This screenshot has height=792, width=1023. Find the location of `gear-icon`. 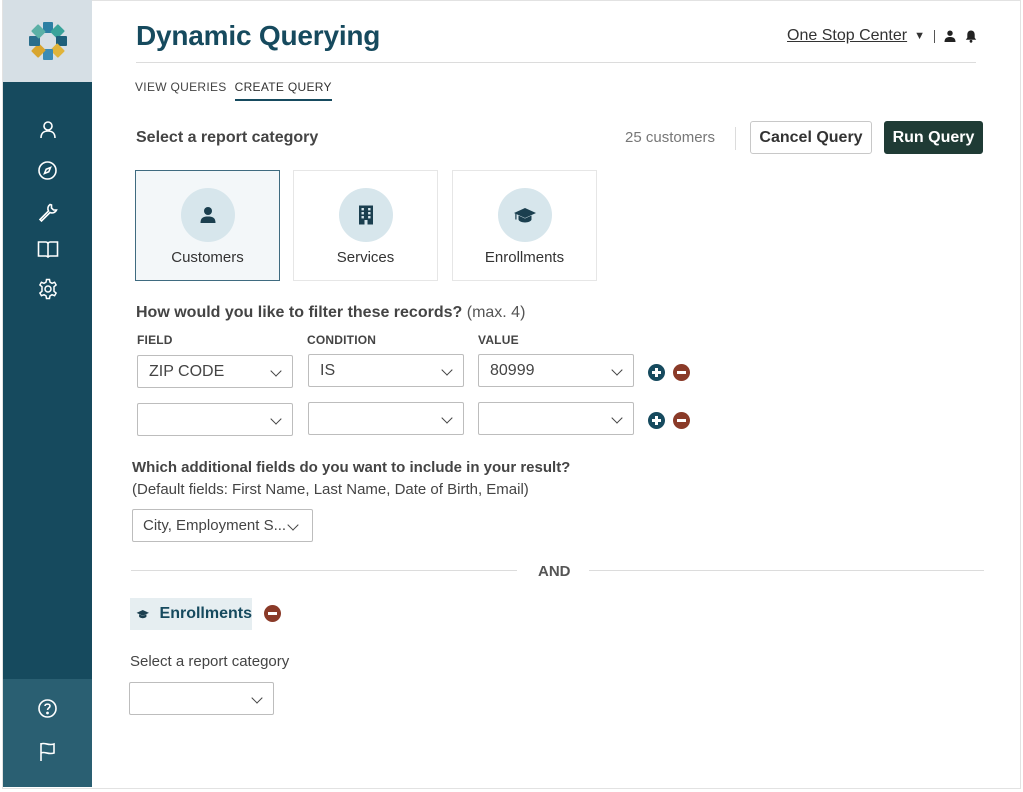

gear-icon is located at coordinates (47, 289).